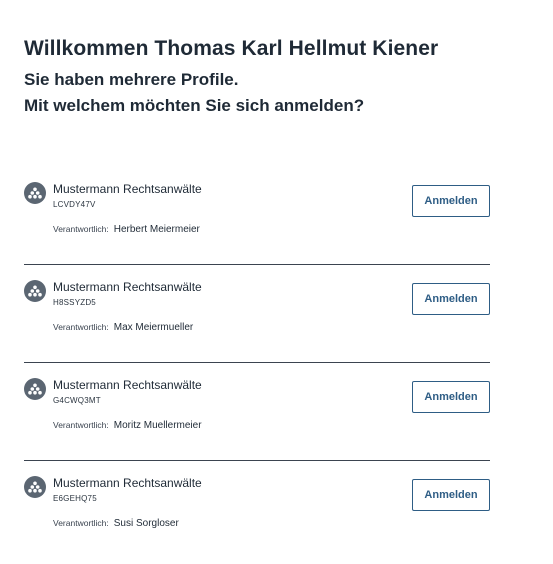 The image size is (553, 564). Describe the element at coordinates (75, 498) in the screenshot. I see `profile-code: E6GEHQ75` at that location.